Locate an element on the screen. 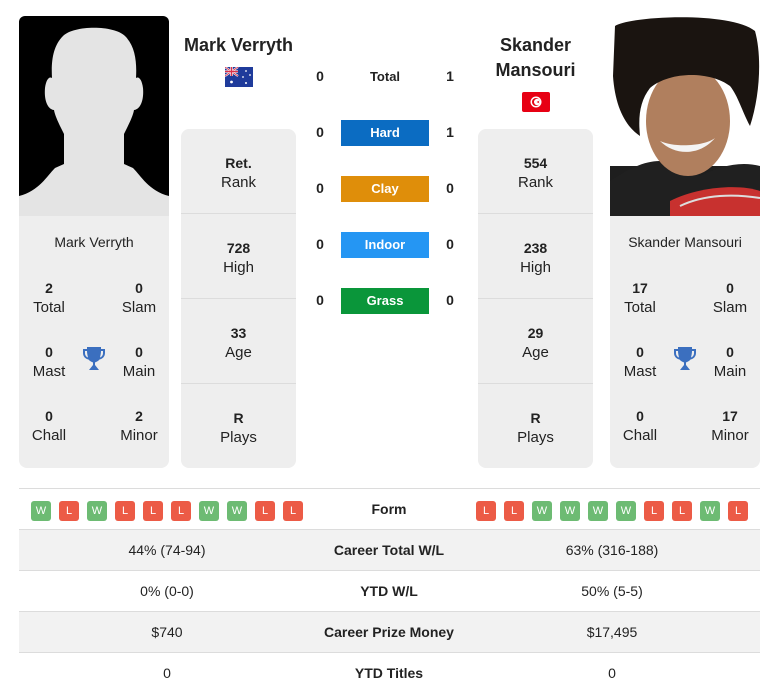  table-row-ytd-wl: 0% (0-0) YTD W/L 50% (5-5) is located at coordinates (389, 591).